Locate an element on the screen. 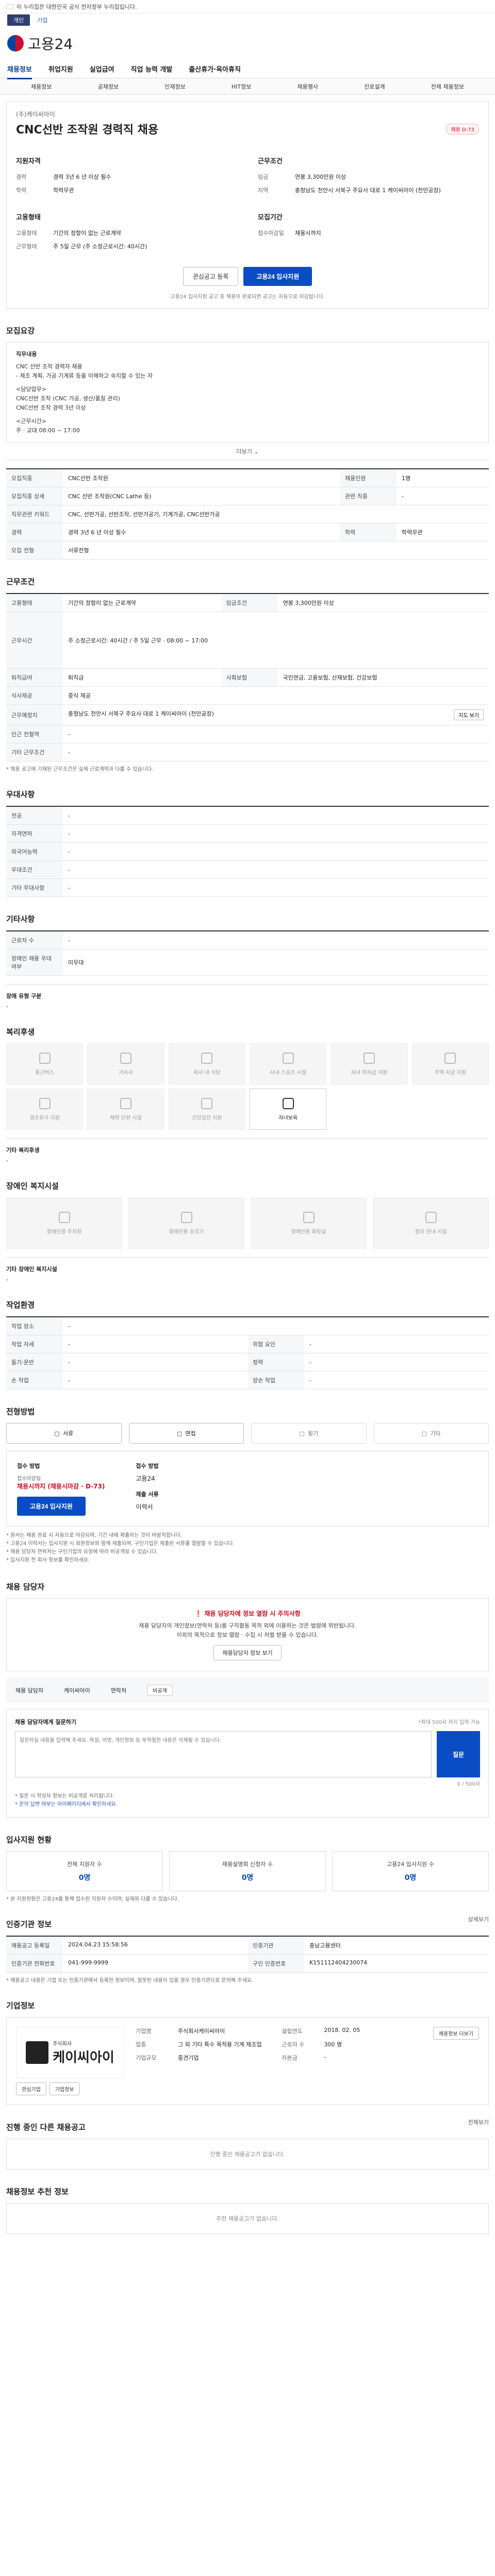  tab-corporate: 기업 is located at coordinates (42, 20).